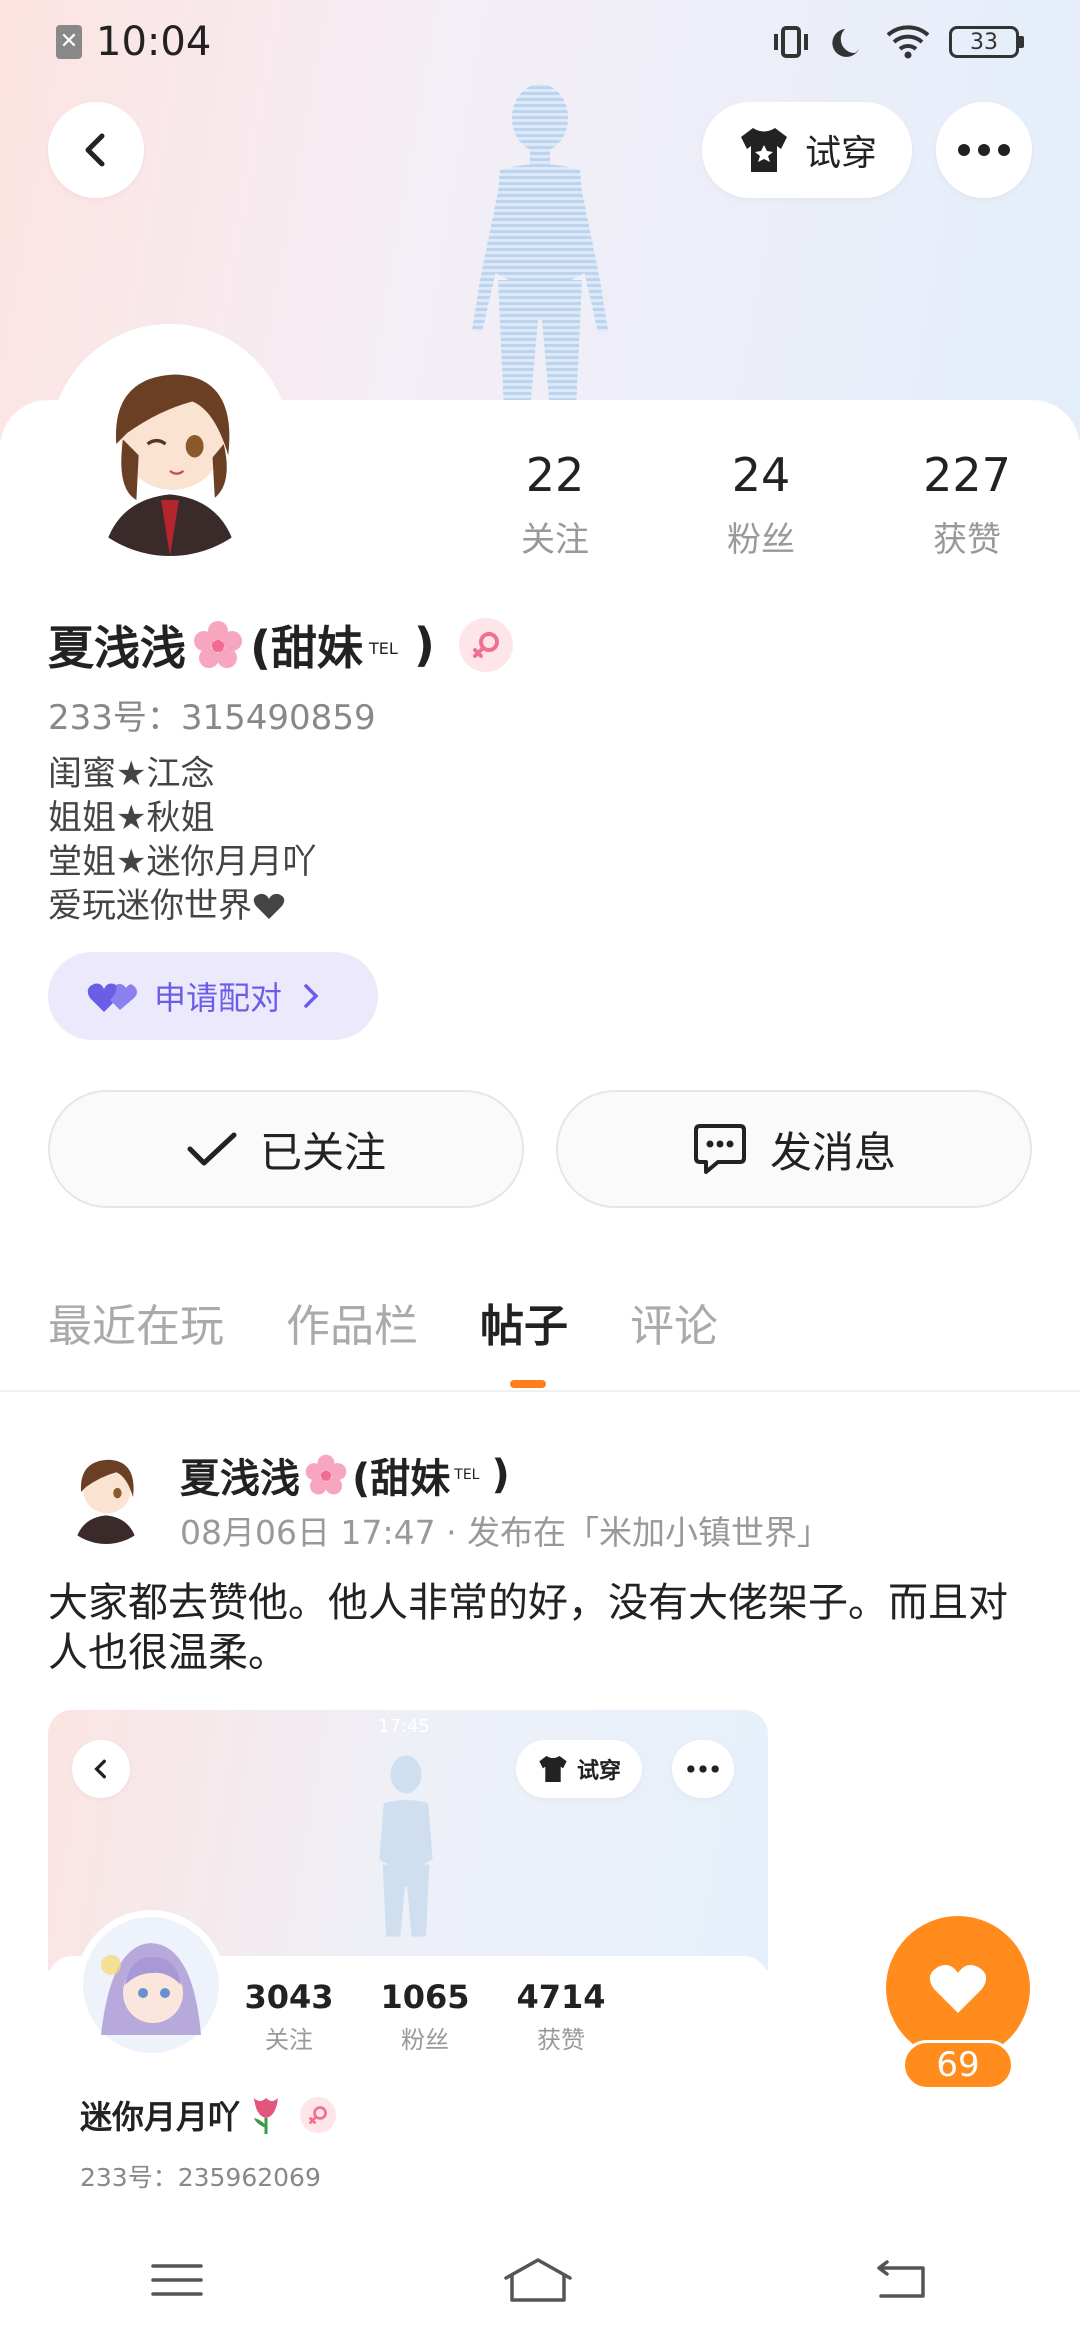  Describe the element at coordinates (131, 774) in the screenshot. I see `bio-line: 闺蜜★江念` at that location.